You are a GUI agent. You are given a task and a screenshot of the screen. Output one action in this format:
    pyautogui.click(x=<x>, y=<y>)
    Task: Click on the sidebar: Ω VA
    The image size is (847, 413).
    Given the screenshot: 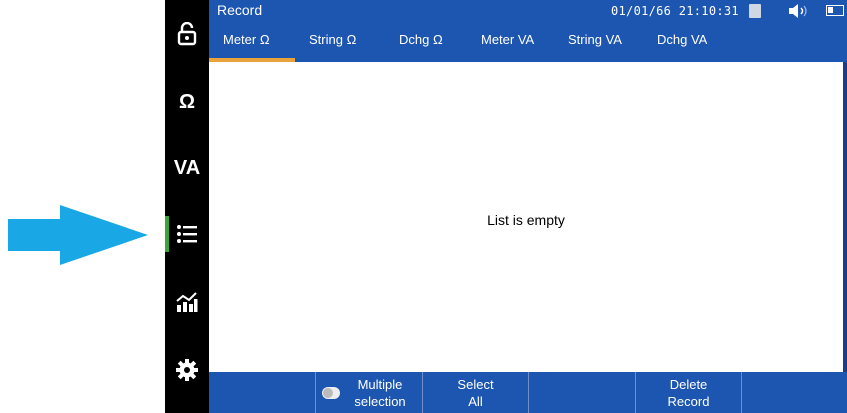 What is the action you would take?
    pyautogui.click(x=187, y=206)
    